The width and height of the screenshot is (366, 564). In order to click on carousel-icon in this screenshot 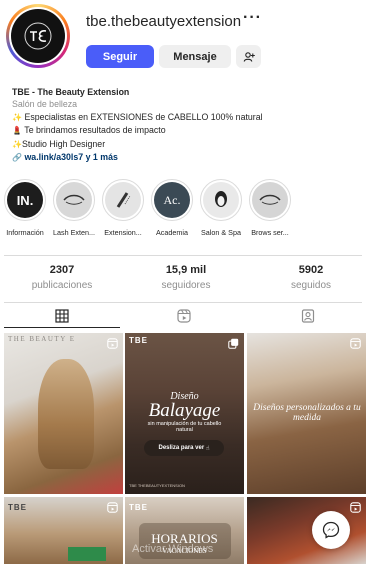, I will do `click(233, 343)`.